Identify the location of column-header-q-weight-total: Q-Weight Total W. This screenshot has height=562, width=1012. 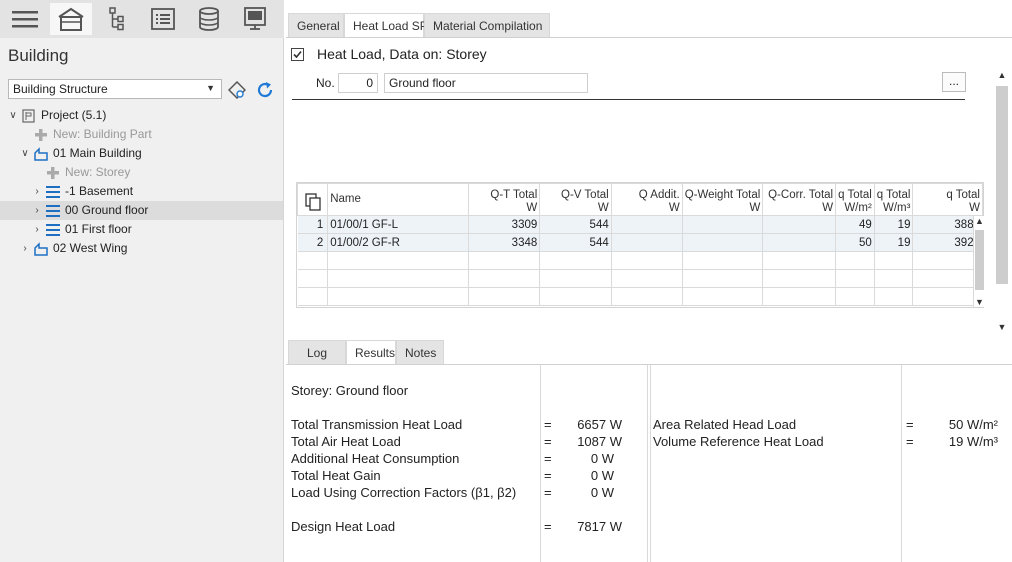
(722, 199).